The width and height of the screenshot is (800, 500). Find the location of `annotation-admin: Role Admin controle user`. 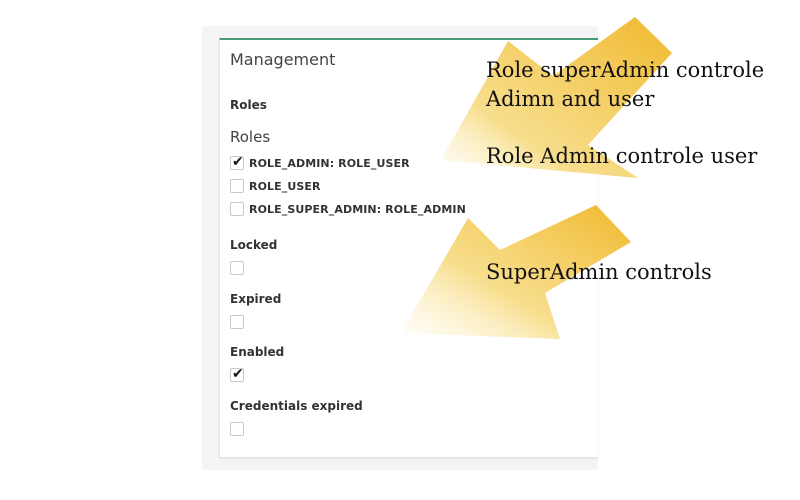

annotation-admin: Role Admin controle user is located at coordinates (622, 156).